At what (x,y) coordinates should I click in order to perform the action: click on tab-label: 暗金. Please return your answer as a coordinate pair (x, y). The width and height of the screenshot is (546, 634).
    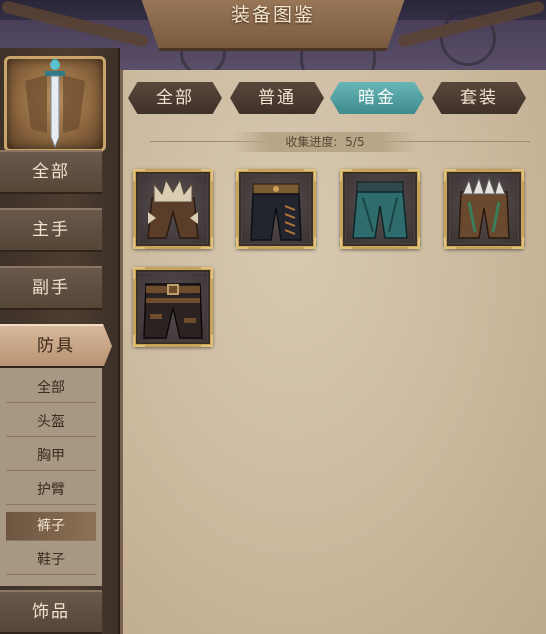
    Looking at the image, I should click on (377, 98).